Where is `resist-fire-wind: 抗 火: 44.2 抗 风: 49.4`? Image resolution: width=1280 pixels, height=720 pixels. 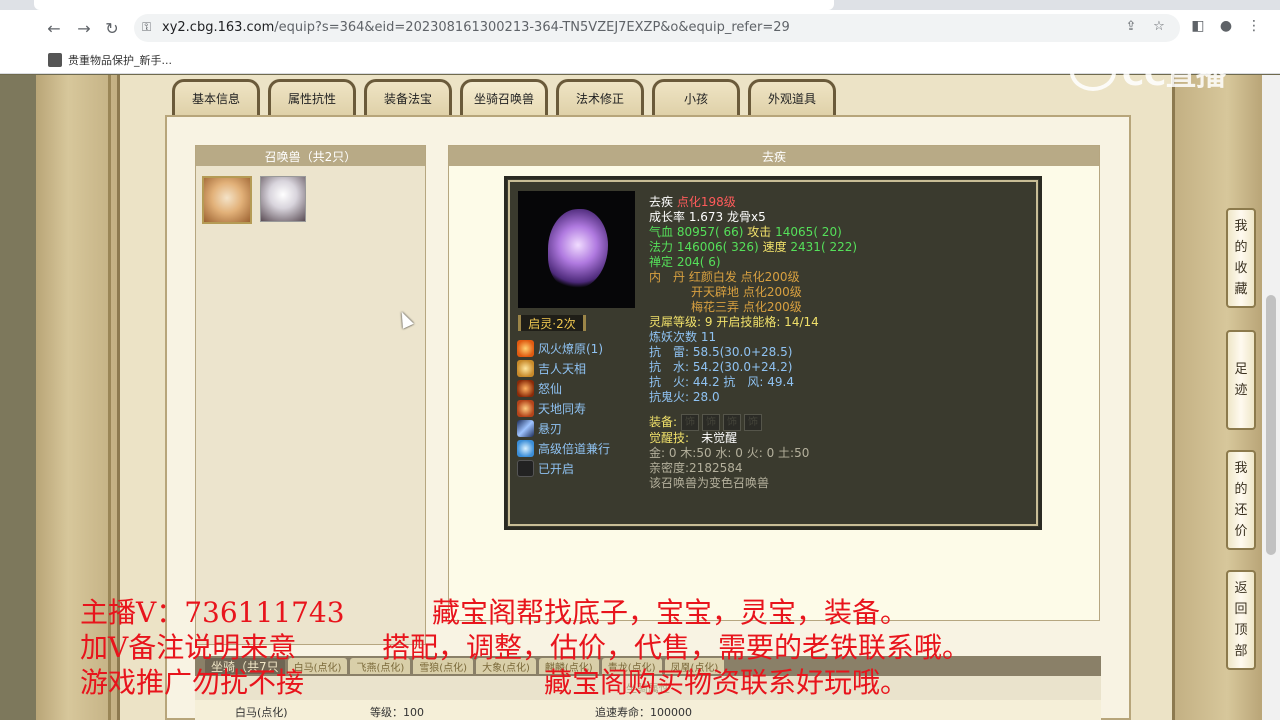 resist-fire-wind: 抗 火: 44.2 抗 风: 49.4 is located at coordinates (721, 382).